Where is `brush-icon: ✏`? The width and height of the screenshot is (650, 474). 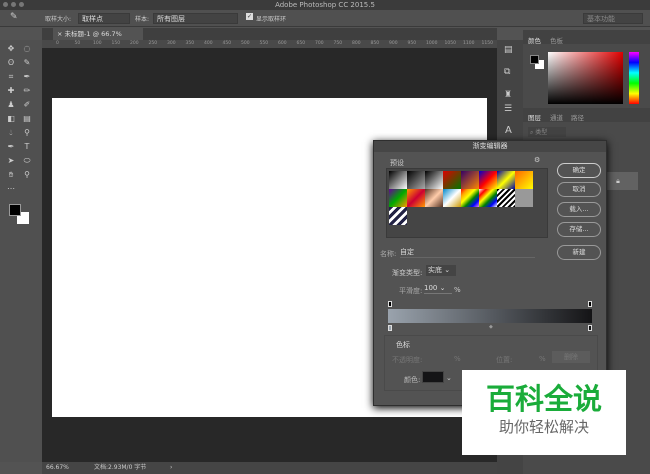 brush-icon: ✏ is located at coordinates (27, 90).